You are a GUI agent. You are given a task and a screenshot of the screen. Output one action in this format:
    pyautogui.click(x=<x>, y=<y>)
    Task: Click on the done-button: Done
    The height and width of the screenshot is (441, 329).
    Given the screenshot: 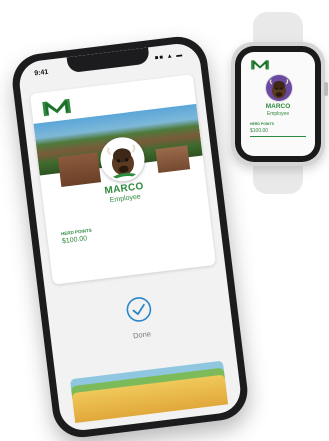 What is the action you would take?
    pyautogui.click(x=142, y=334)
    